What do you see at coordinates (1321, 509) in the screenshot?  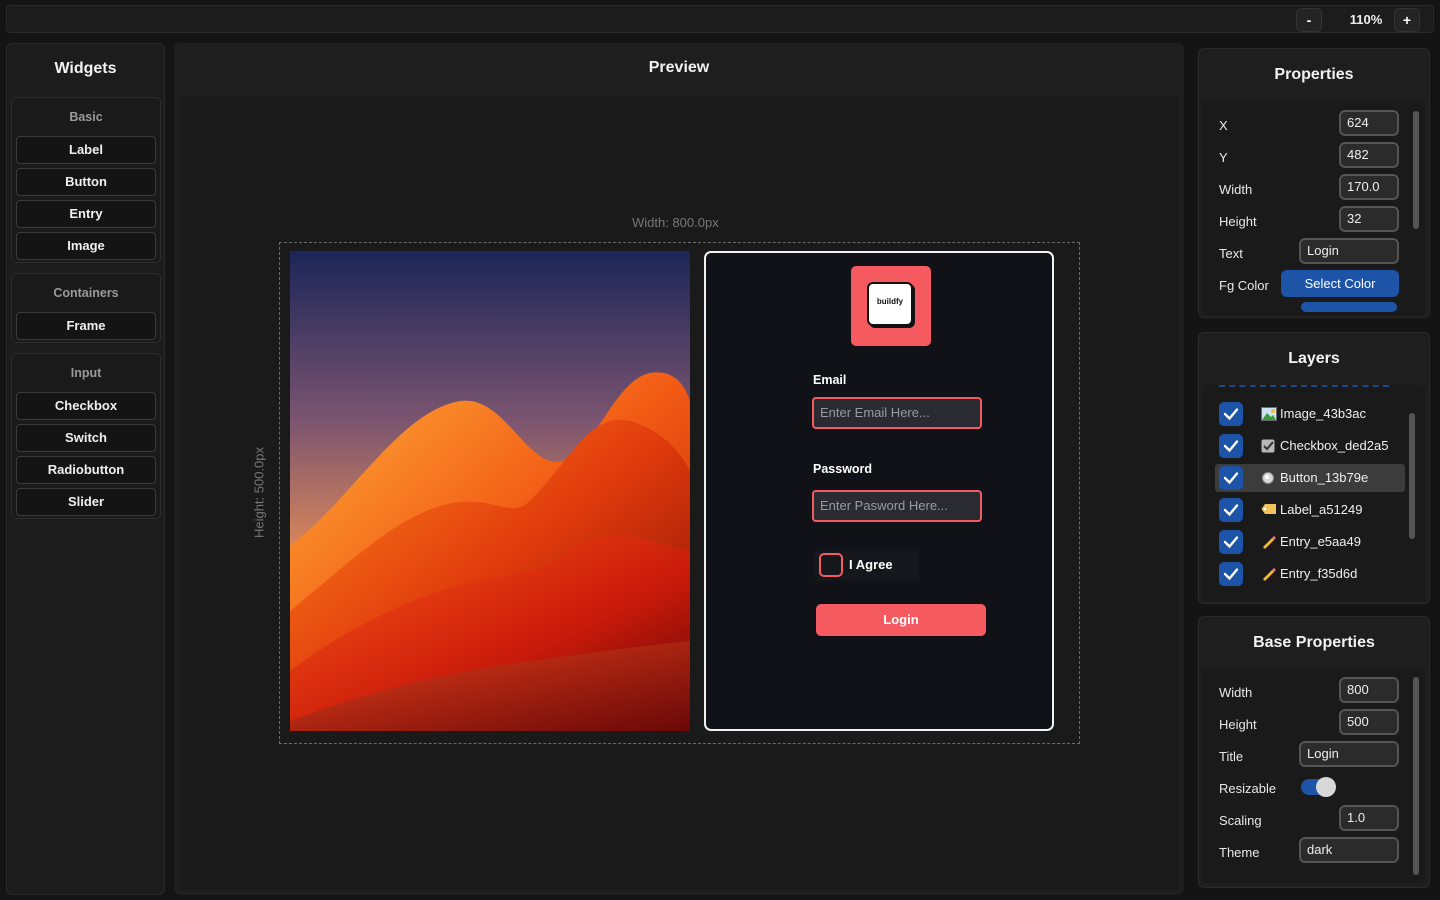 I see `layer-name: Label_a51249` at bounding box center [1321, 509].